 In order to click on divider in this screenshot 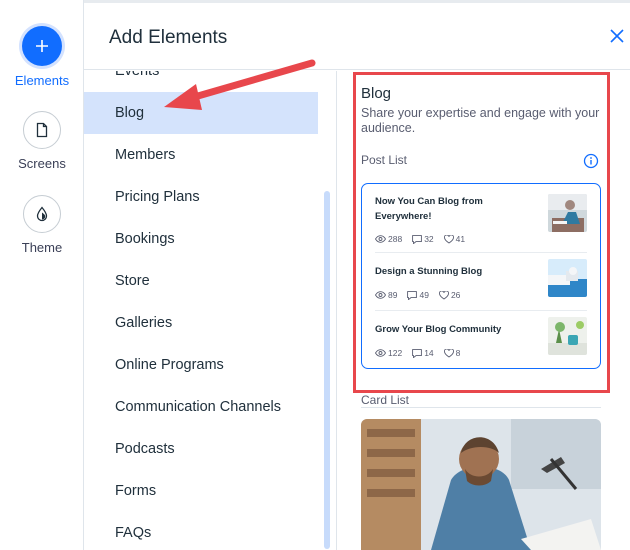, I will do `click(481, 407)`.